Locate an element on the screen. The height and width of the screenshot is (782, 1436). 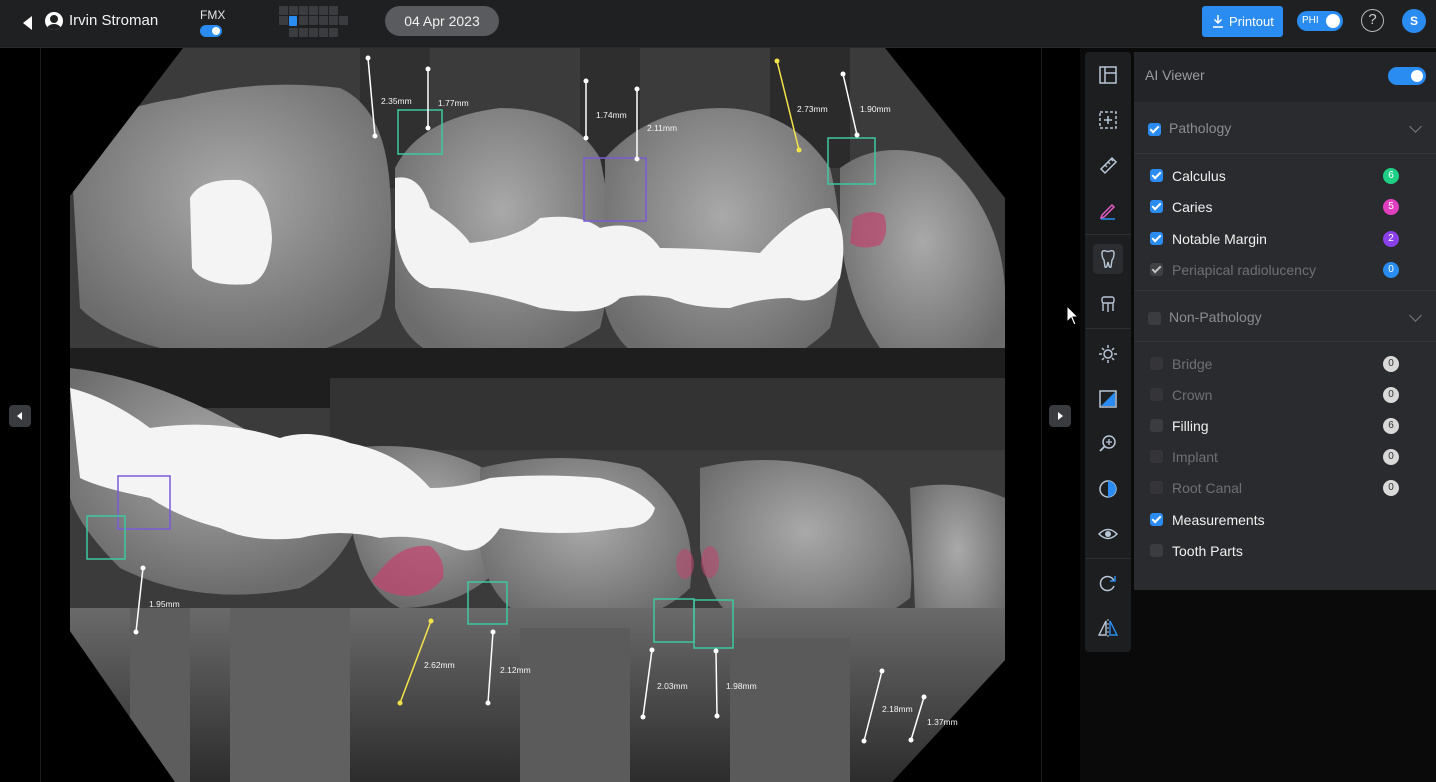
back-arrow-icon is located at coordinates (28, 23).